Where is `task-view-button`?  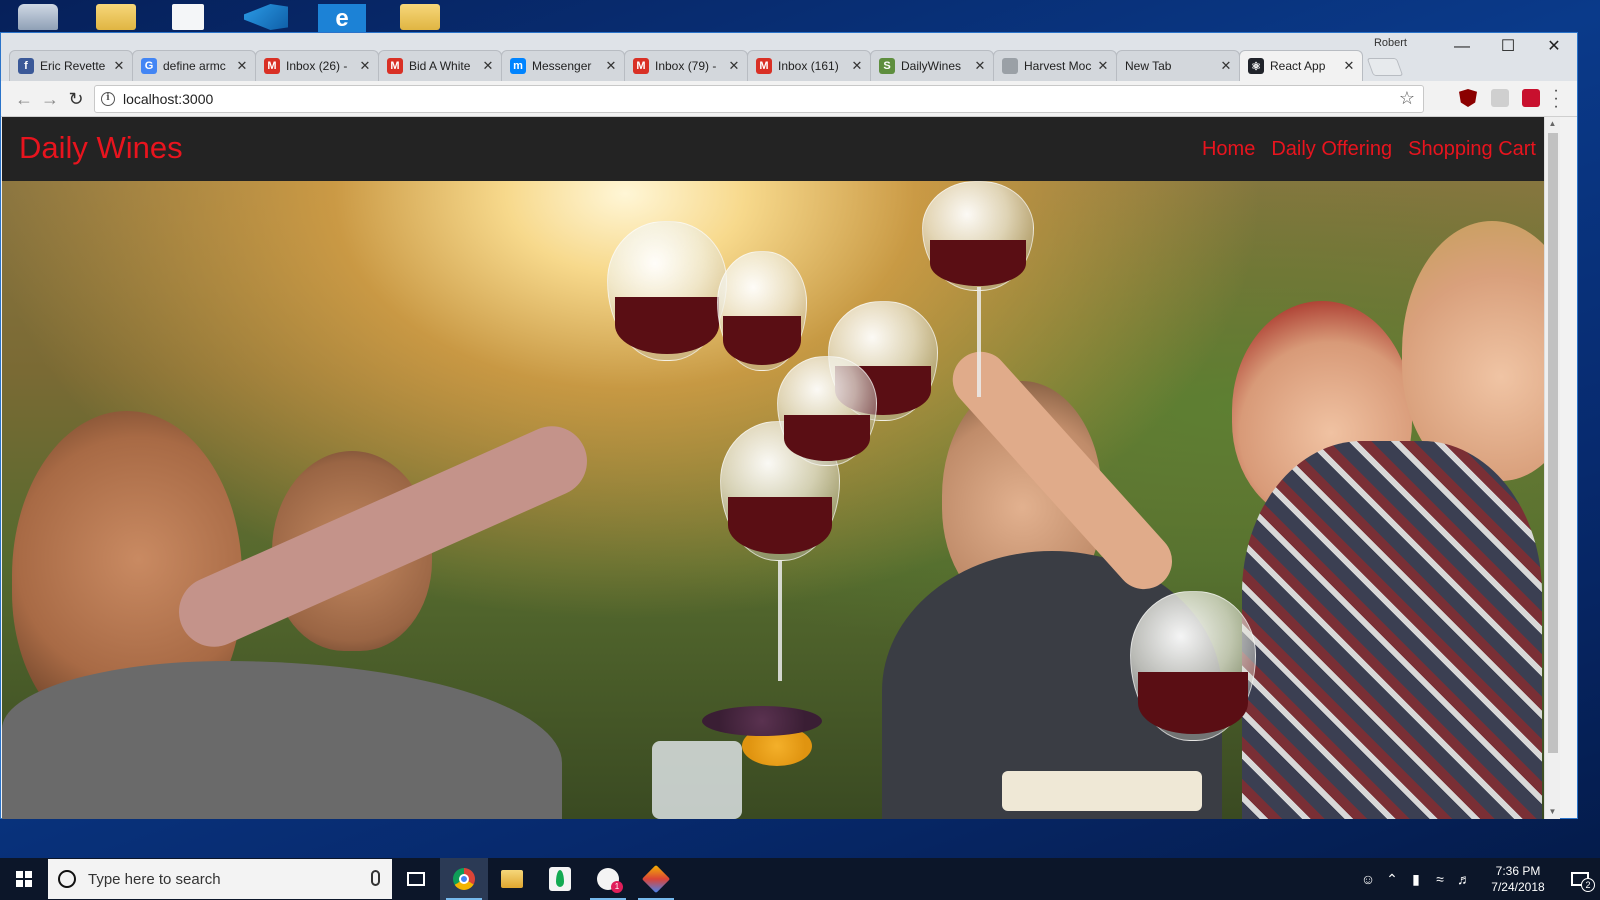
task-view-button is located at coordinates (416, 879).